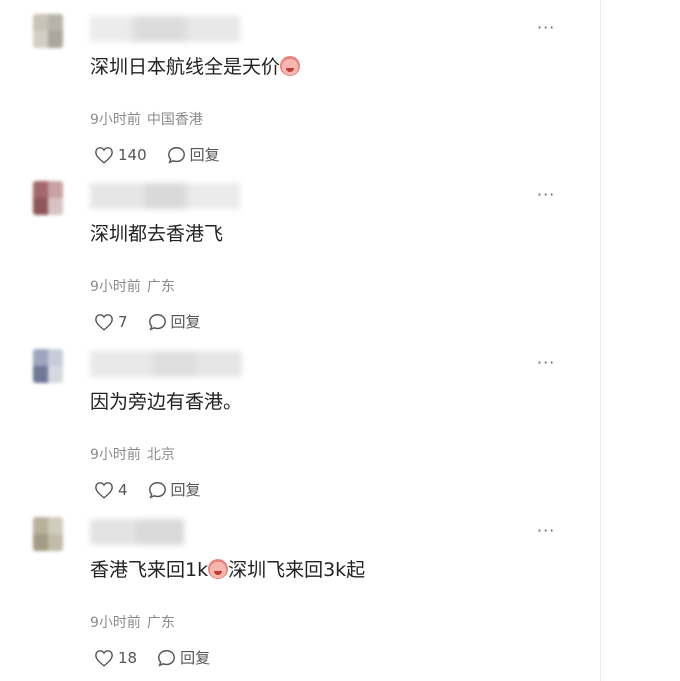  What do you see at coordinates (123, 321) in the screenshot?
I see `like-count: 7` at bounding box center [123, 321].